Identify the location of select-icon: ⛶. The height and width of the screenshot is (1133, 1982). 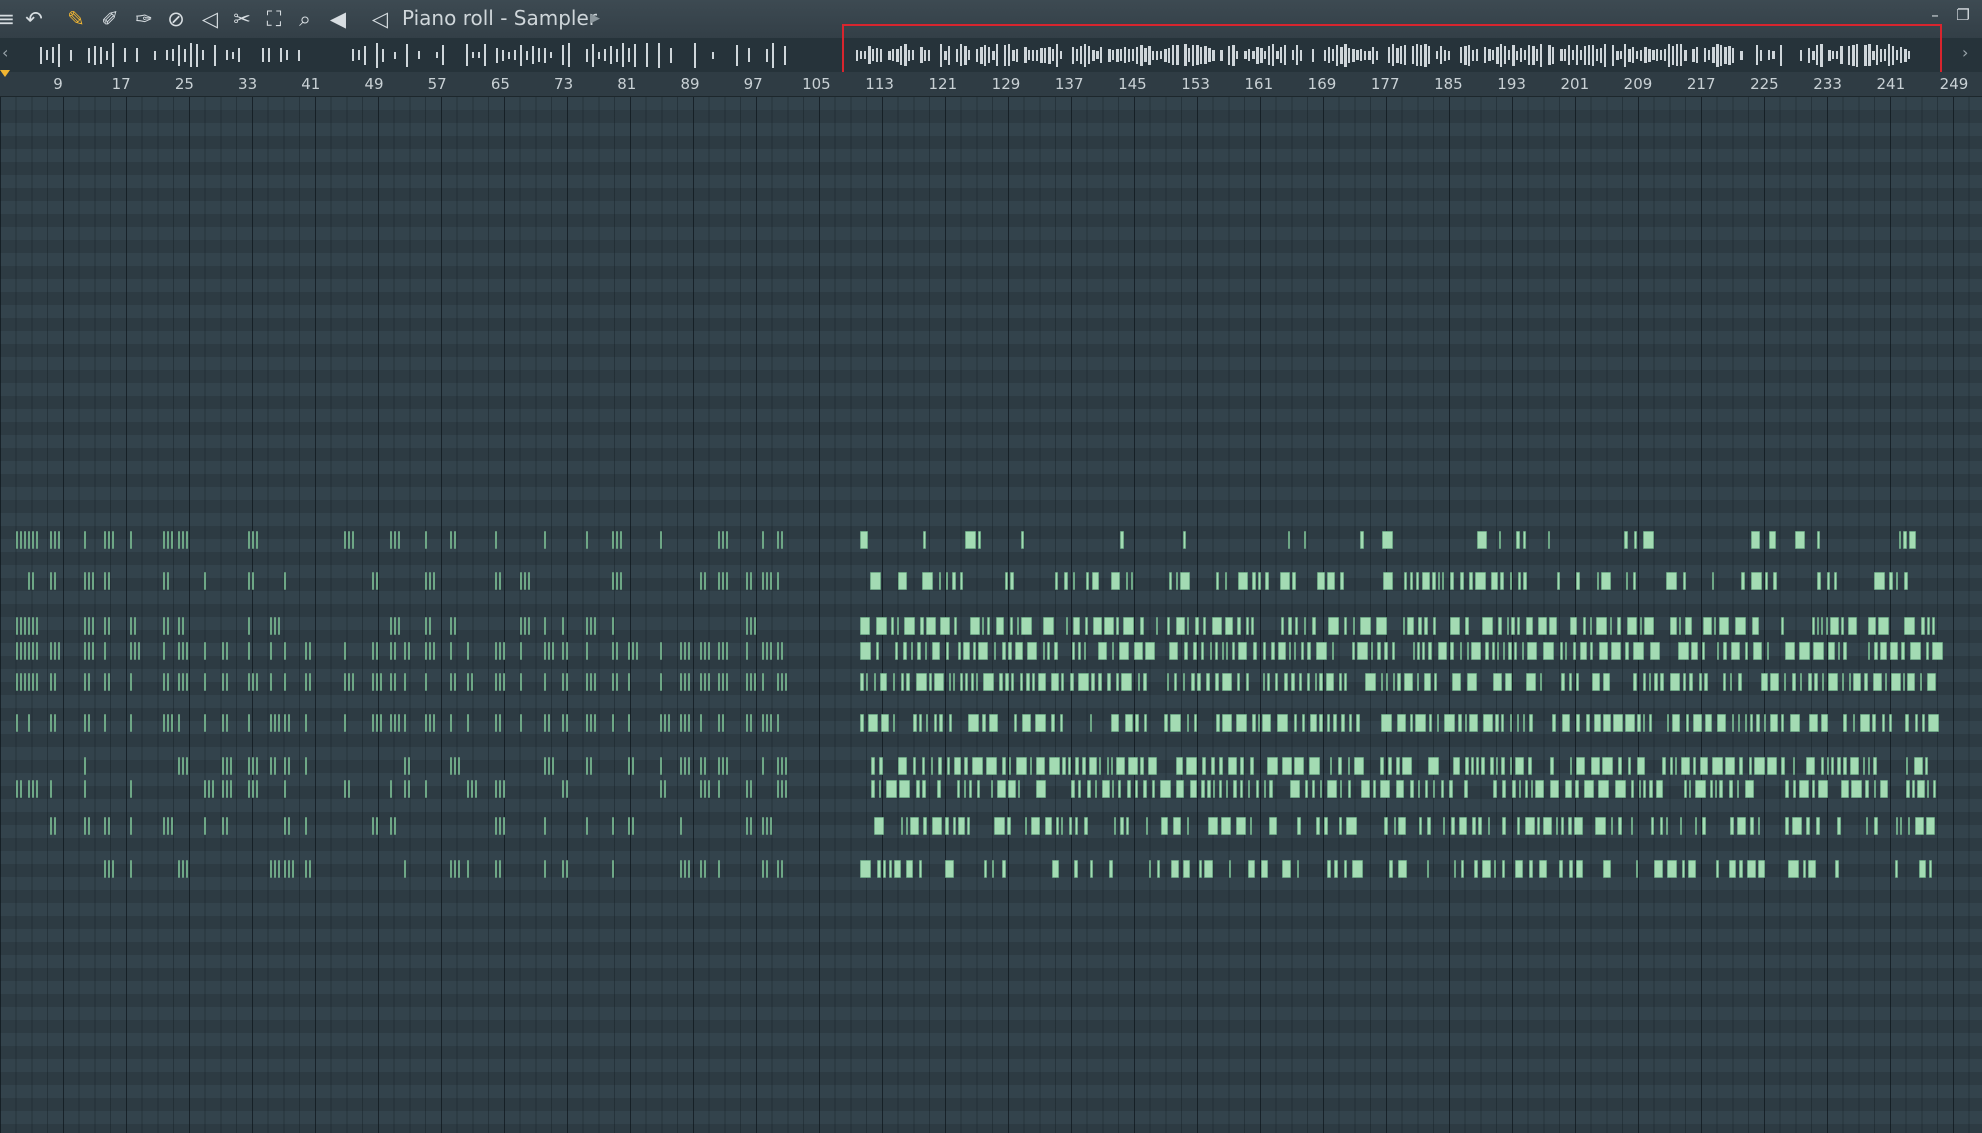
(274, 19).